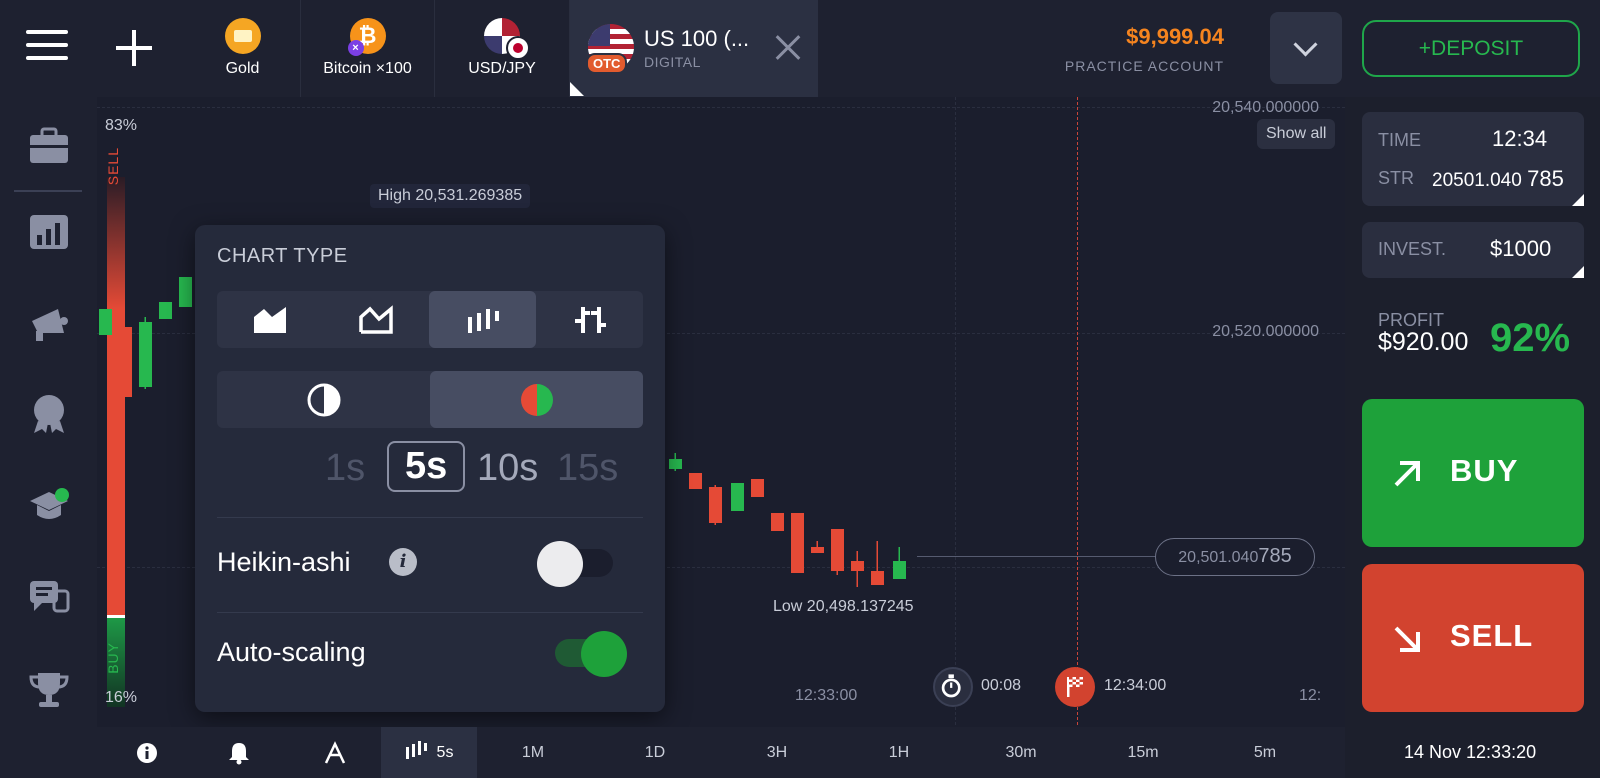 The height and width of the screenshot is (778, 1600). I want to click on time-axis-tick: 12:, so click(1310, 695).